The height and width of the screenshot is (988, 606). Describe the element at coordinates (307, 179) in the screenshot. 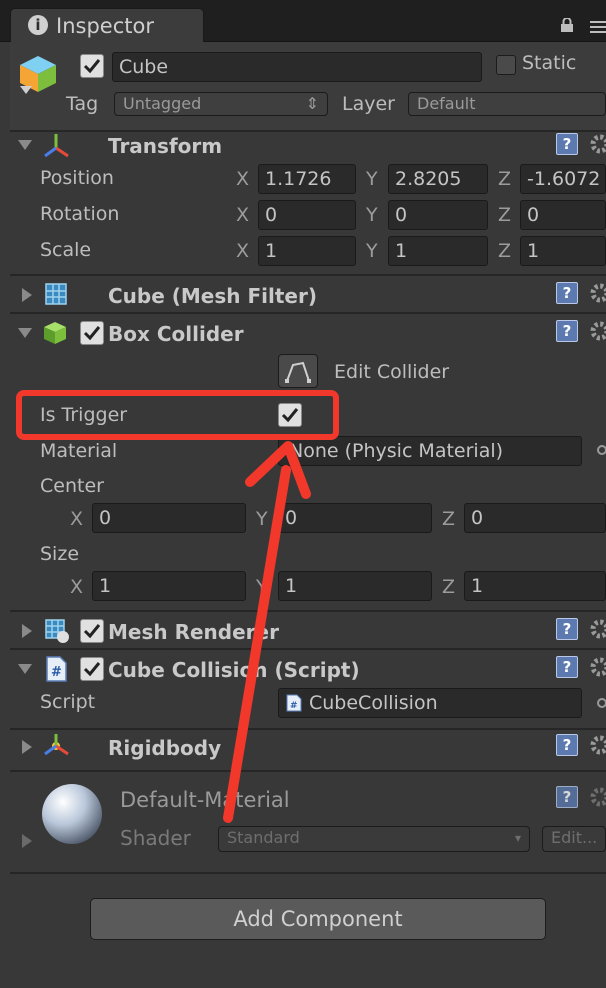

I see `position-x-field: 1.1726` at that location.